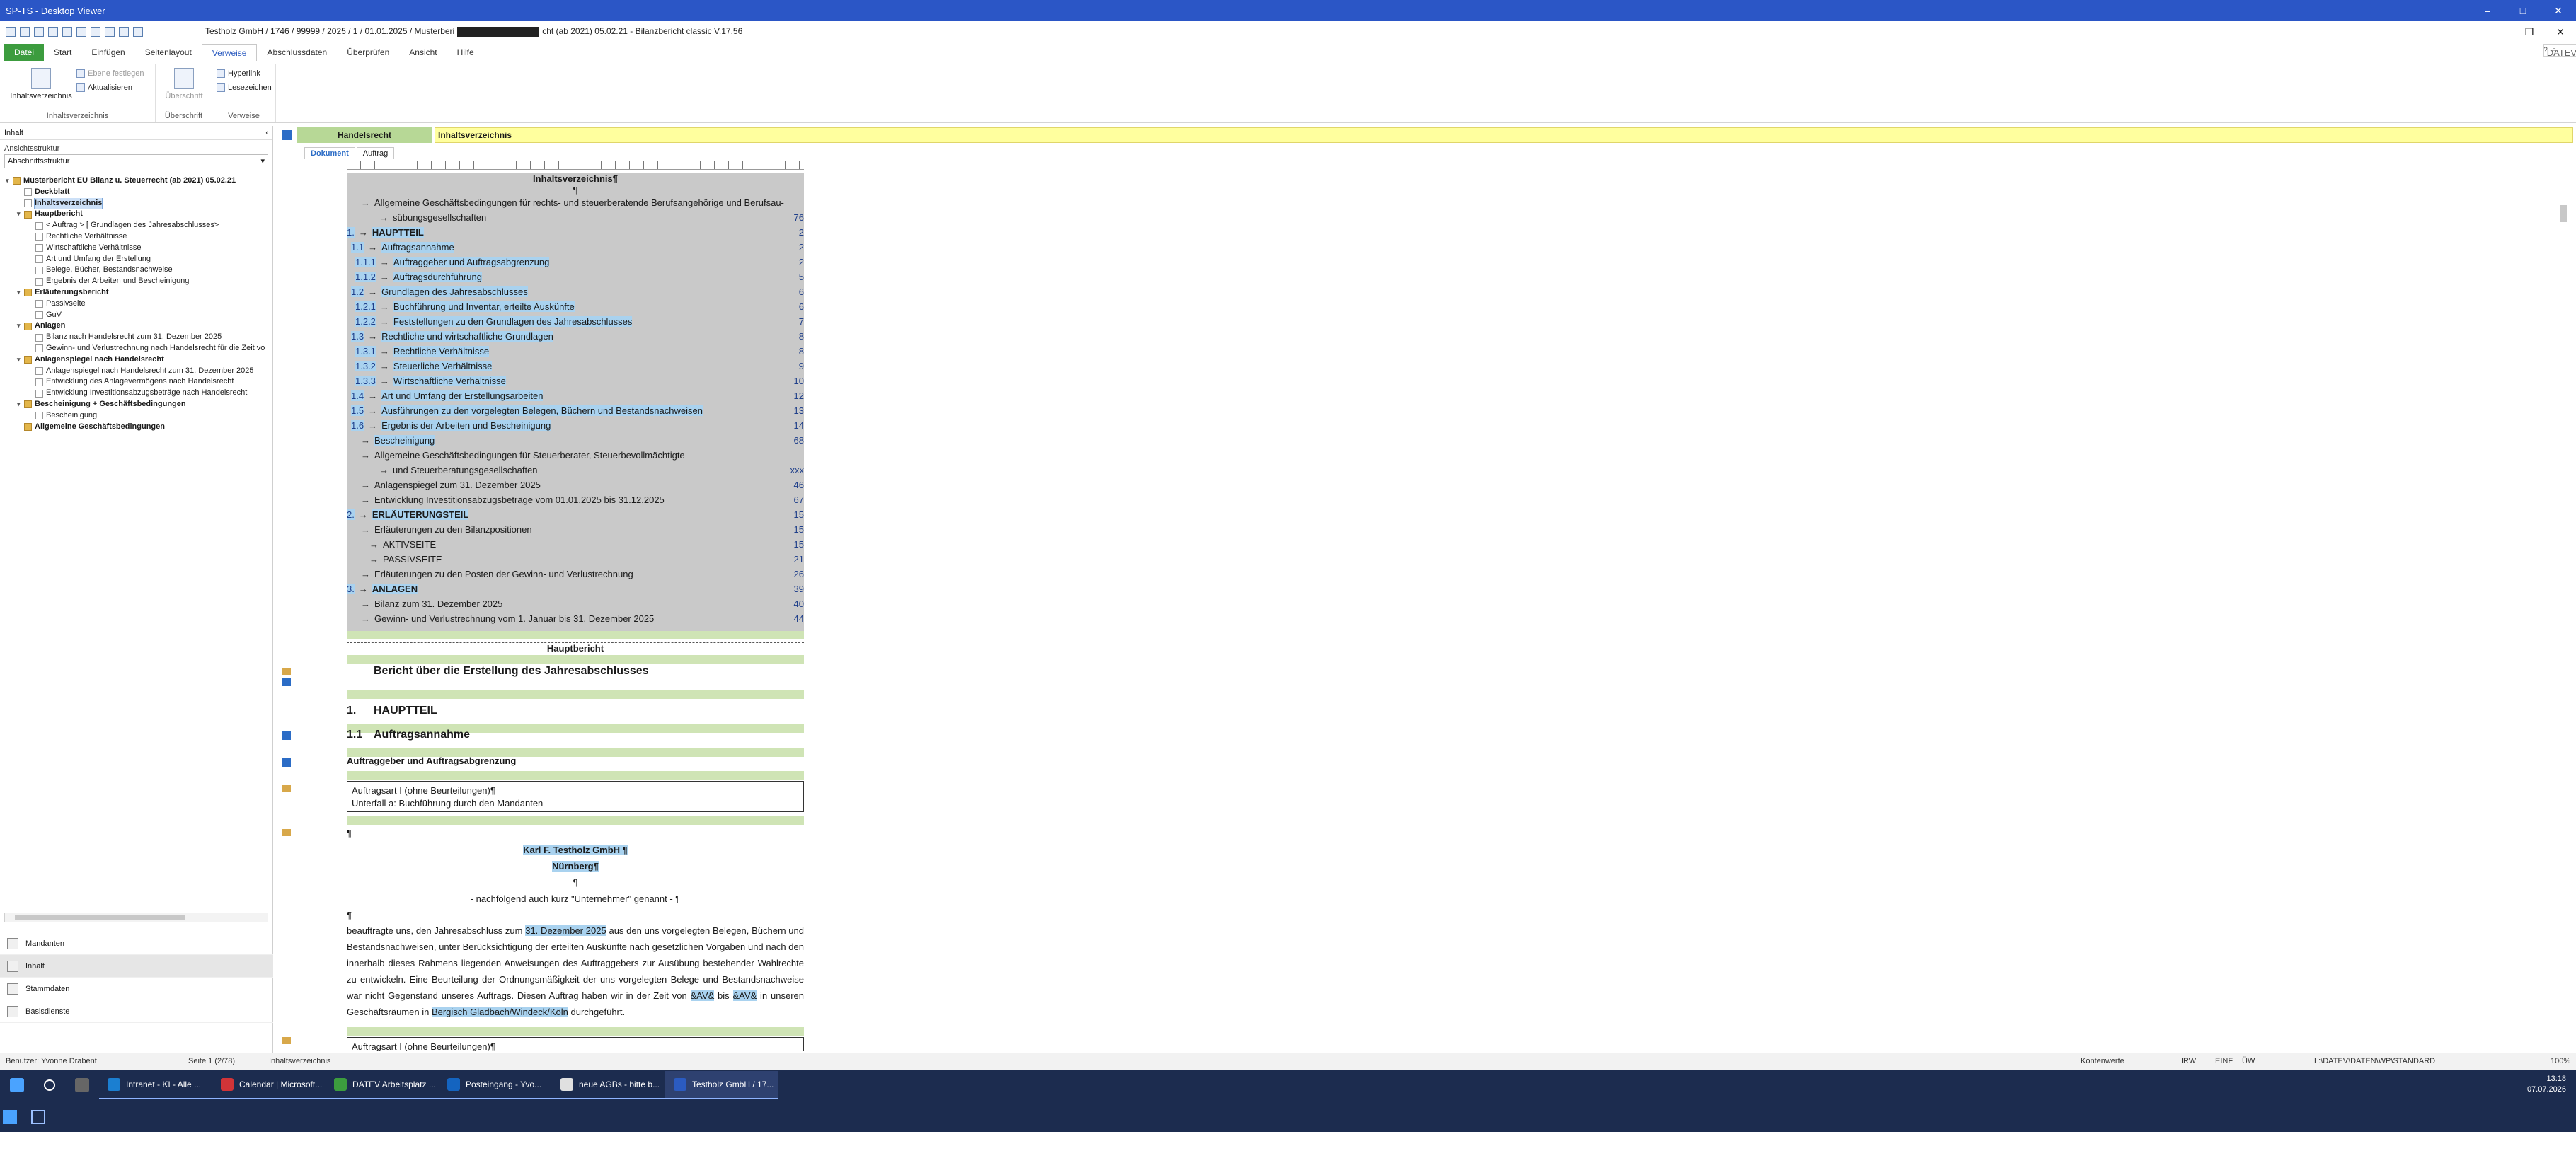 The image size is (2576, 1158). What do you see at coordinates (465, 52) in the screenshot?
I see `tab-hilfe: Hilfe` at bounding box center [465, 52].